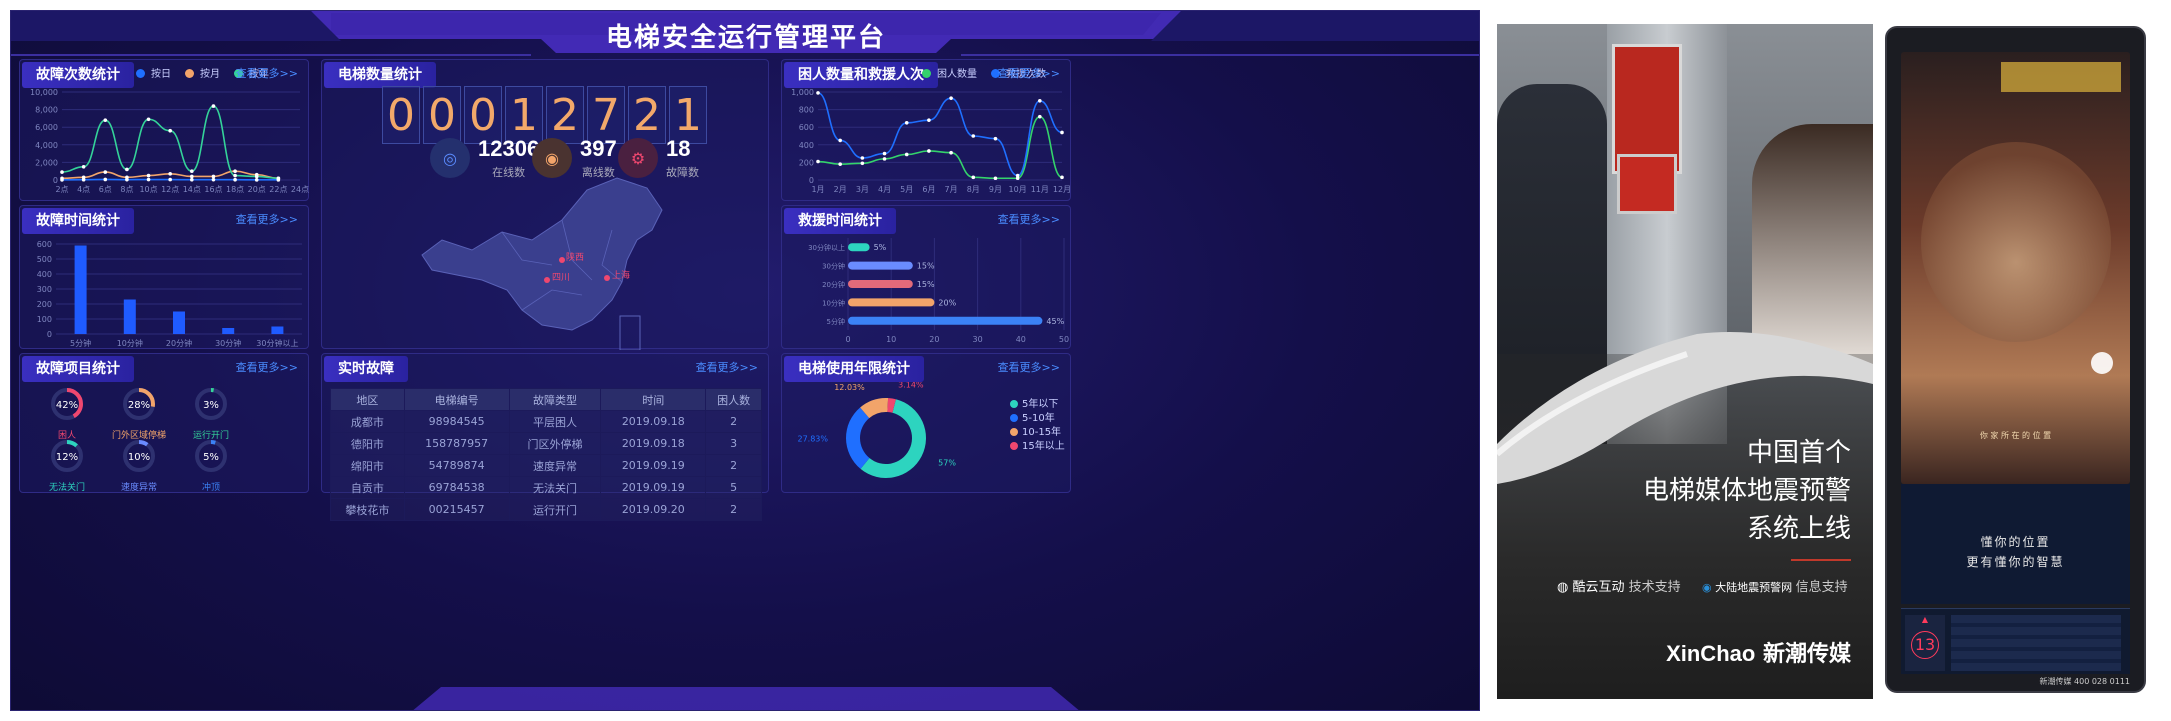 The image size is (2171, 721). I want to click on y-tick-label: 200, so click(44, 304).